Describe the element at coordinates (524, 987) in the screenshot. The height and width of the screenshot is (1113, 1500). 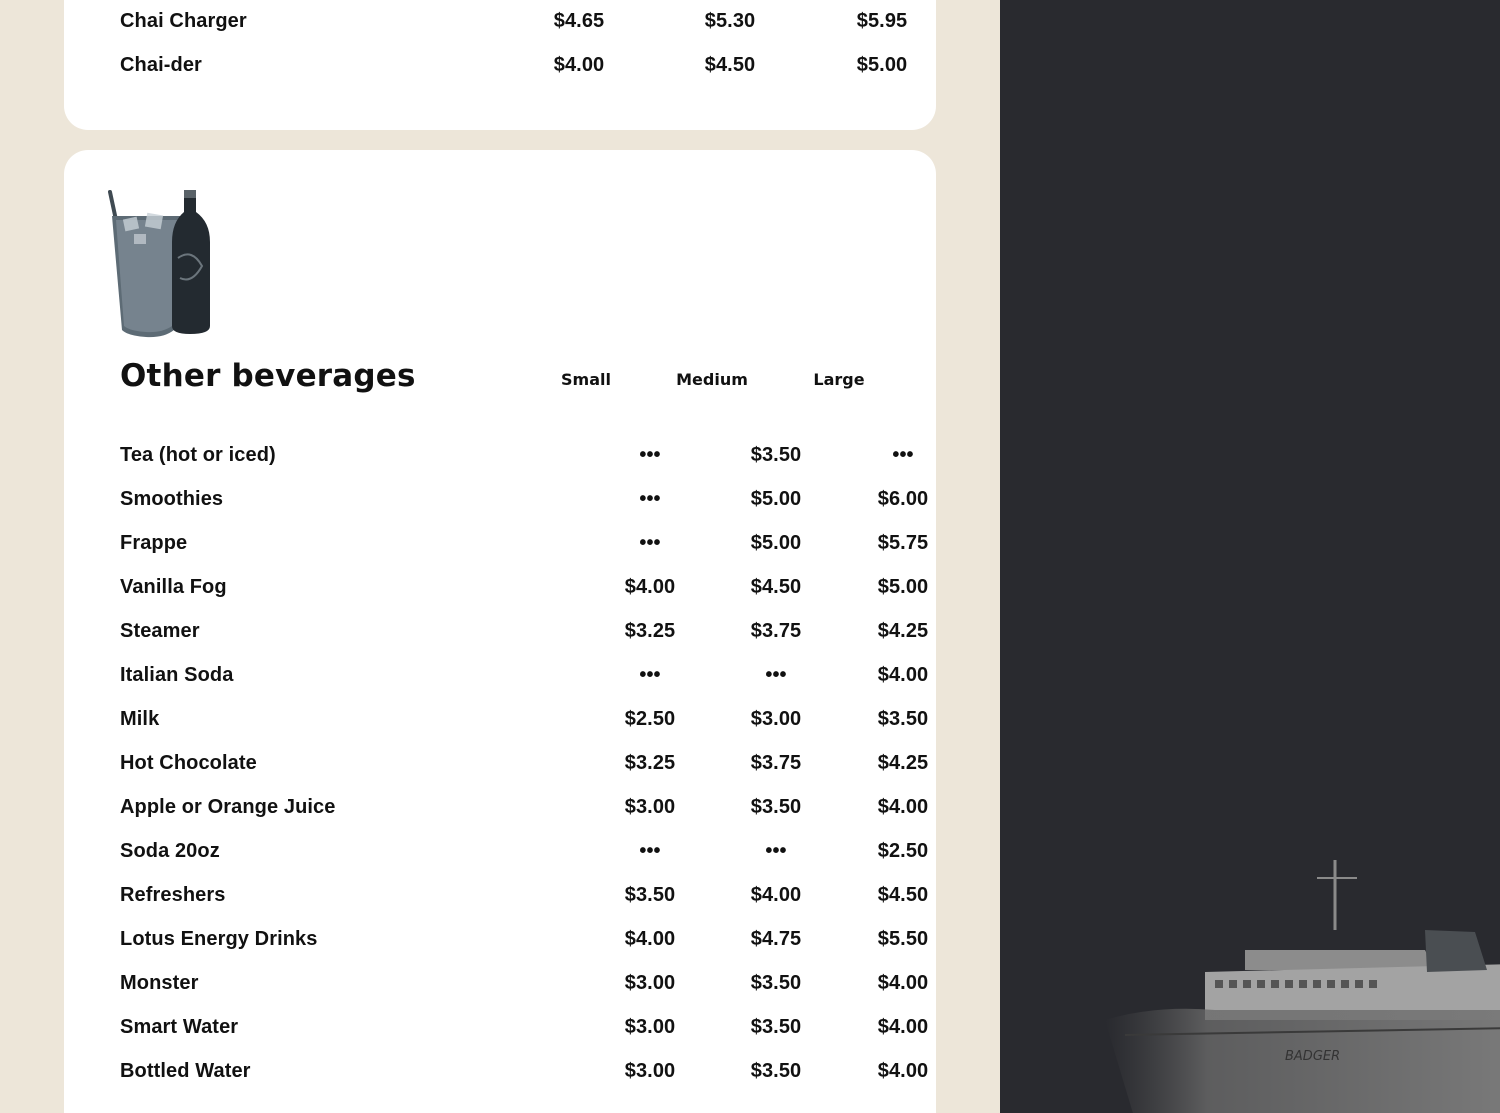
I see `menu-row: Monster $3.00 $3.50 $4.00` at that location.